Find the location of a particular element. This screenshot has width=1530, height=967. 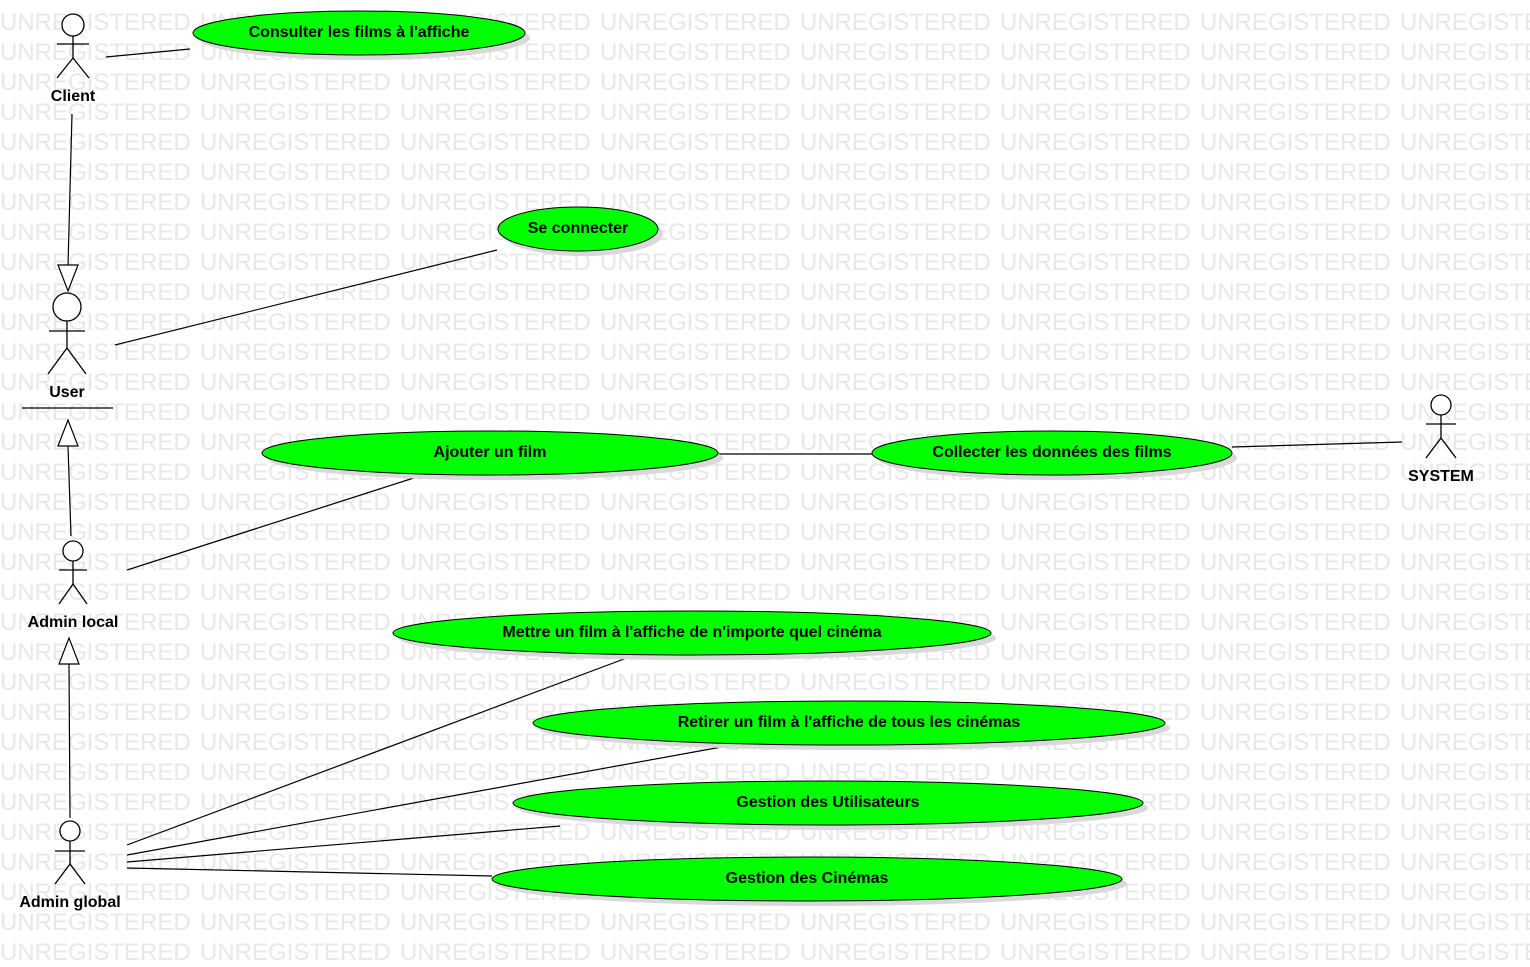

use-case-collecter: Collecter les données des films is located at coordinates (1054, 455).